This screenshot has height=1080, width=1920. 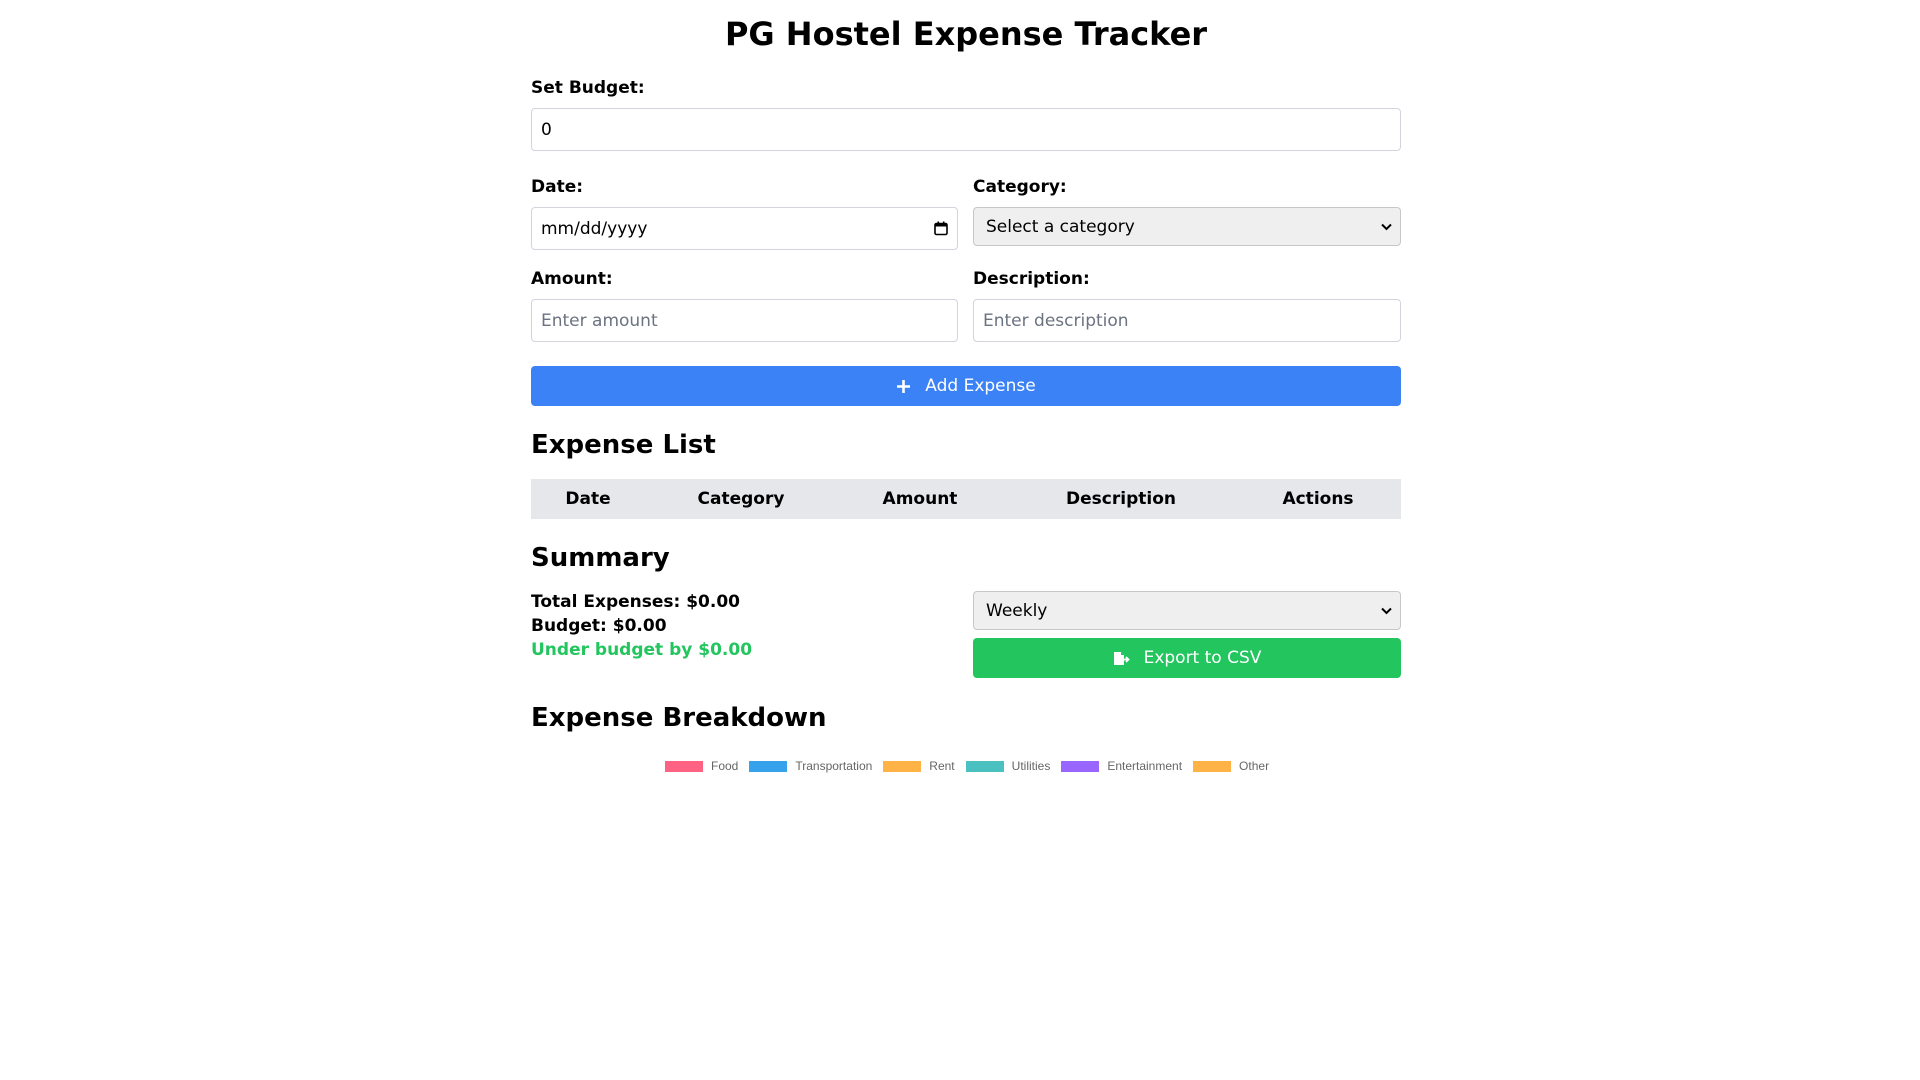 What do you see at coordinates (1017, 610) in the screenshot?
I see `period-selected-value: Weekly` at bounding box center [1017, 610].